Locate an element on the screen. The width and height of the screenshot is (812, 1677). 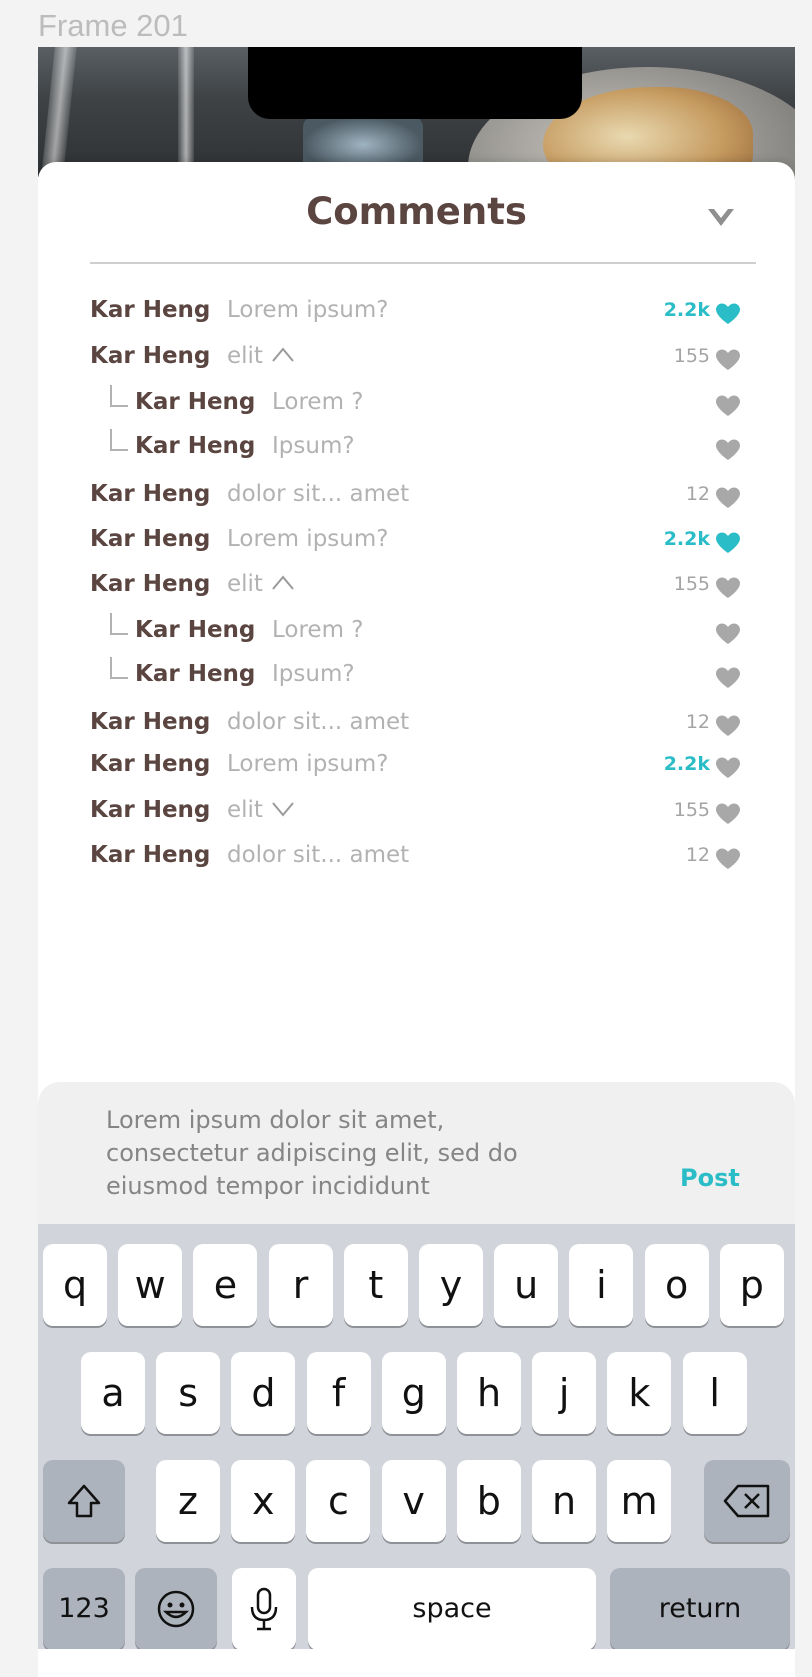
key-j: j is located at coordinates (564, 1393).